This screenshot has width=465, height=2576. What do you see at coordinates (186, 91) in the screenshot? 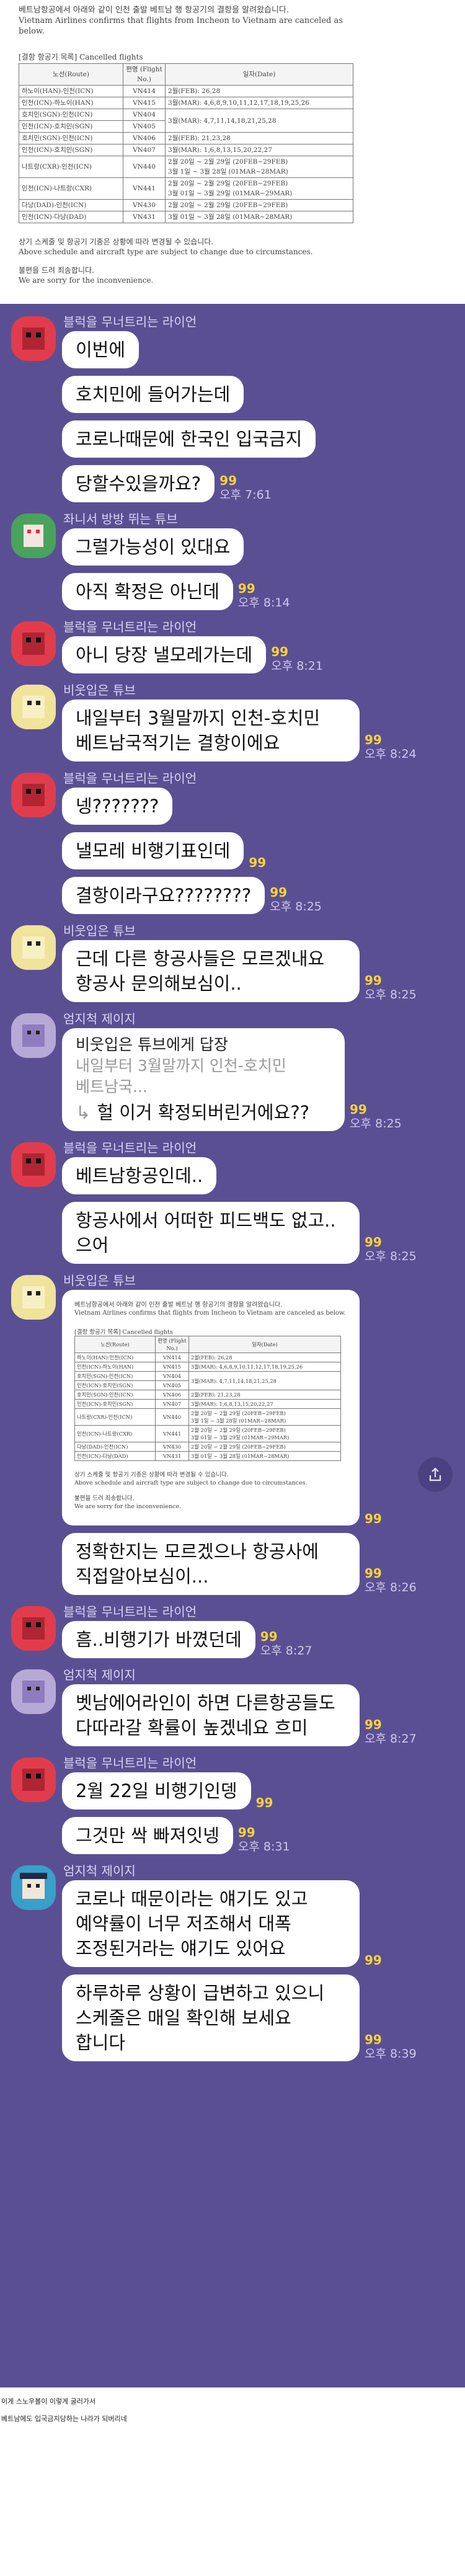
I see `table-row: 하노이(HAN)-인천(ICN) VN414 2월(FEB): 26,28` at bounding box center [186, 91].